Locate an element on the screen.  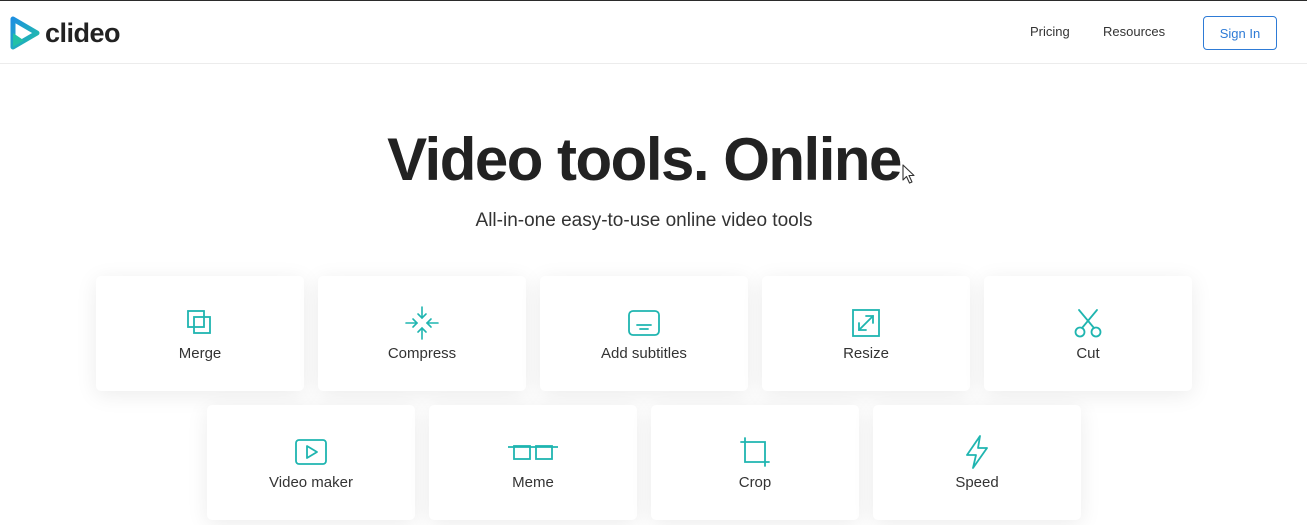
merge-icon is located at coordinates (200, 323).